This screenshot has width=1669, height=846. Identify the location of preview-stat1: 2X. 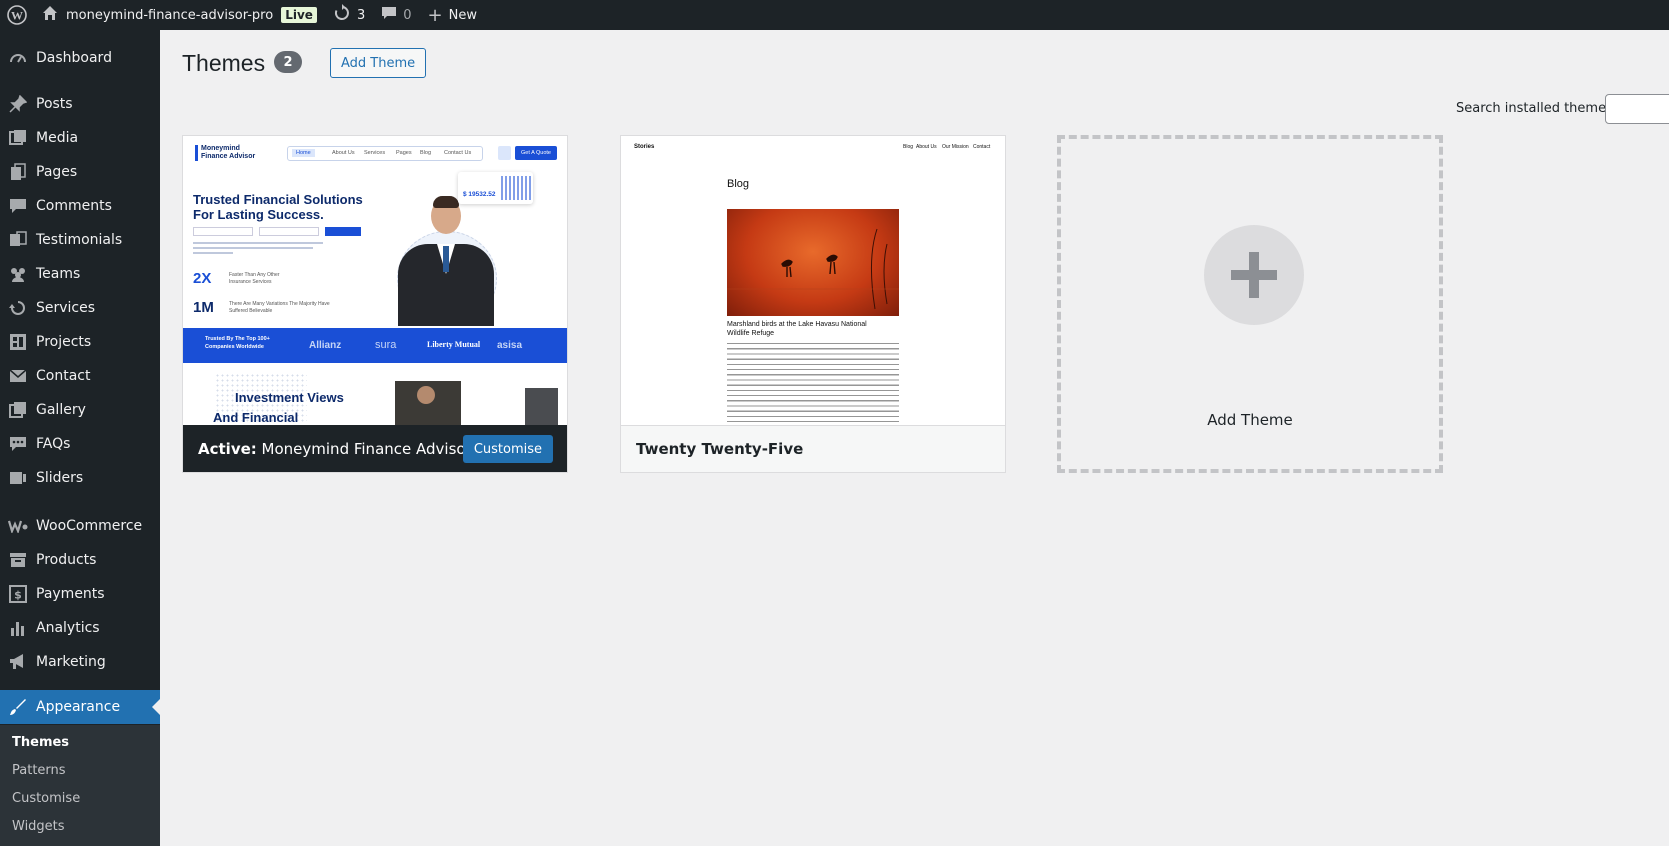
(202, 278).